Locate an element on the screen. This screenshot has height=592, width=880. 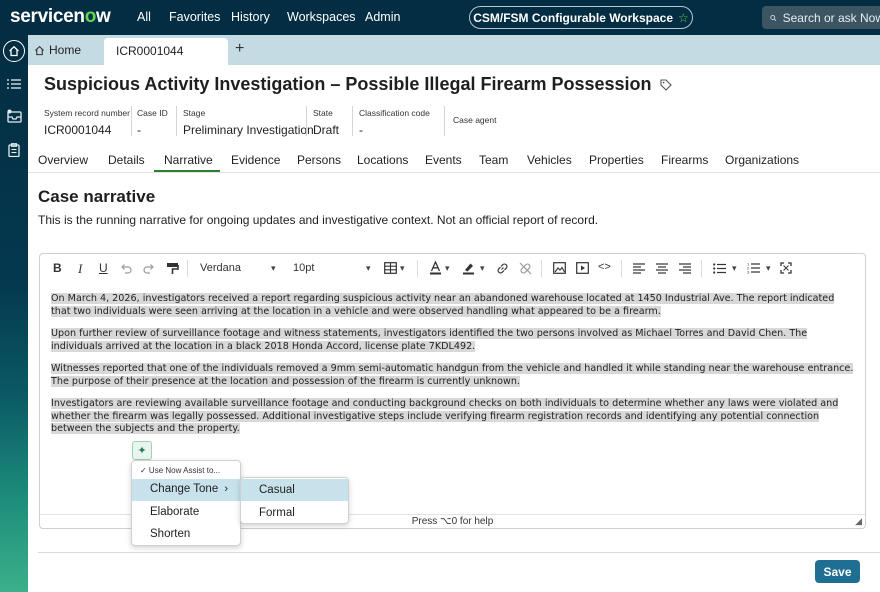
workspace-tab-strip: Home ICR0001044 + is located at coordinates (454, 50).